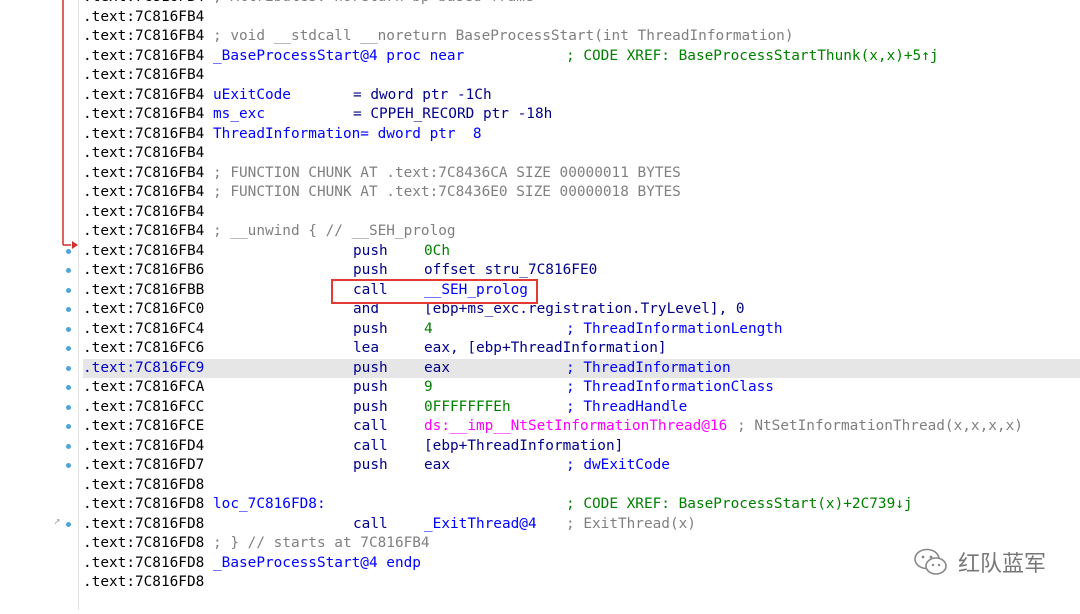 This screenshot has width=1080, height=614. I want to click on watermark: 红队蓝军, so click(980, 562).